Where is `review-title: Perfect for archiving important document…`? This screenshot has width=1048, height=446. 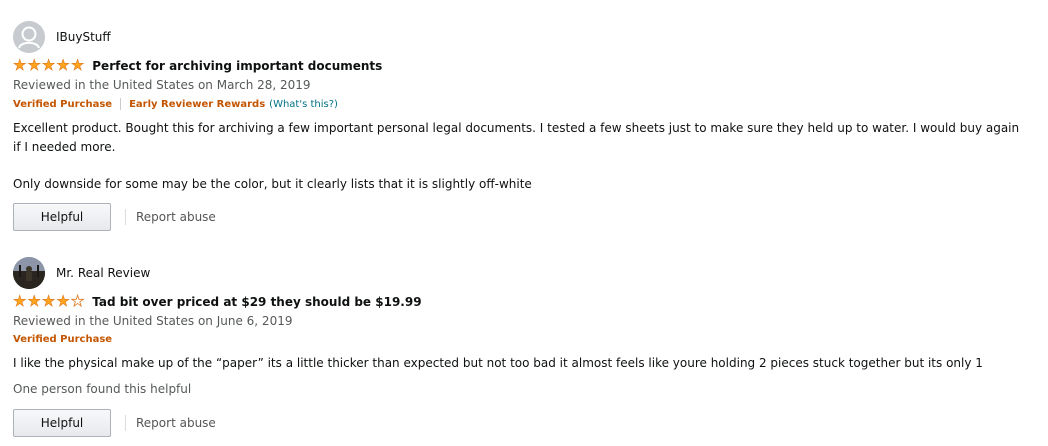 review-title: Perfect for archiving important document… is located at coordinates (237, 66).